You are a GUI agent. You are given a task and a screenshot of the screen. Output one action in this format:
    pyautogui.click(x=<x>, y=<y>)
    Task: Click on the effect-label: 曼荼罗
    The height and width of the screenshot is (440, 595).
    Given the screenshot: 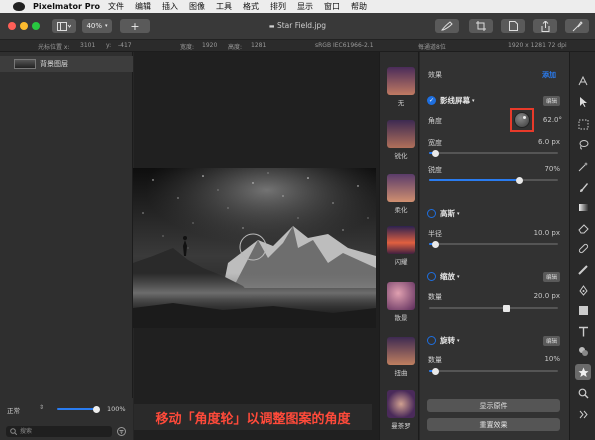 What is the action you would take?
    pyautogui.click(x=401, y=426)
    